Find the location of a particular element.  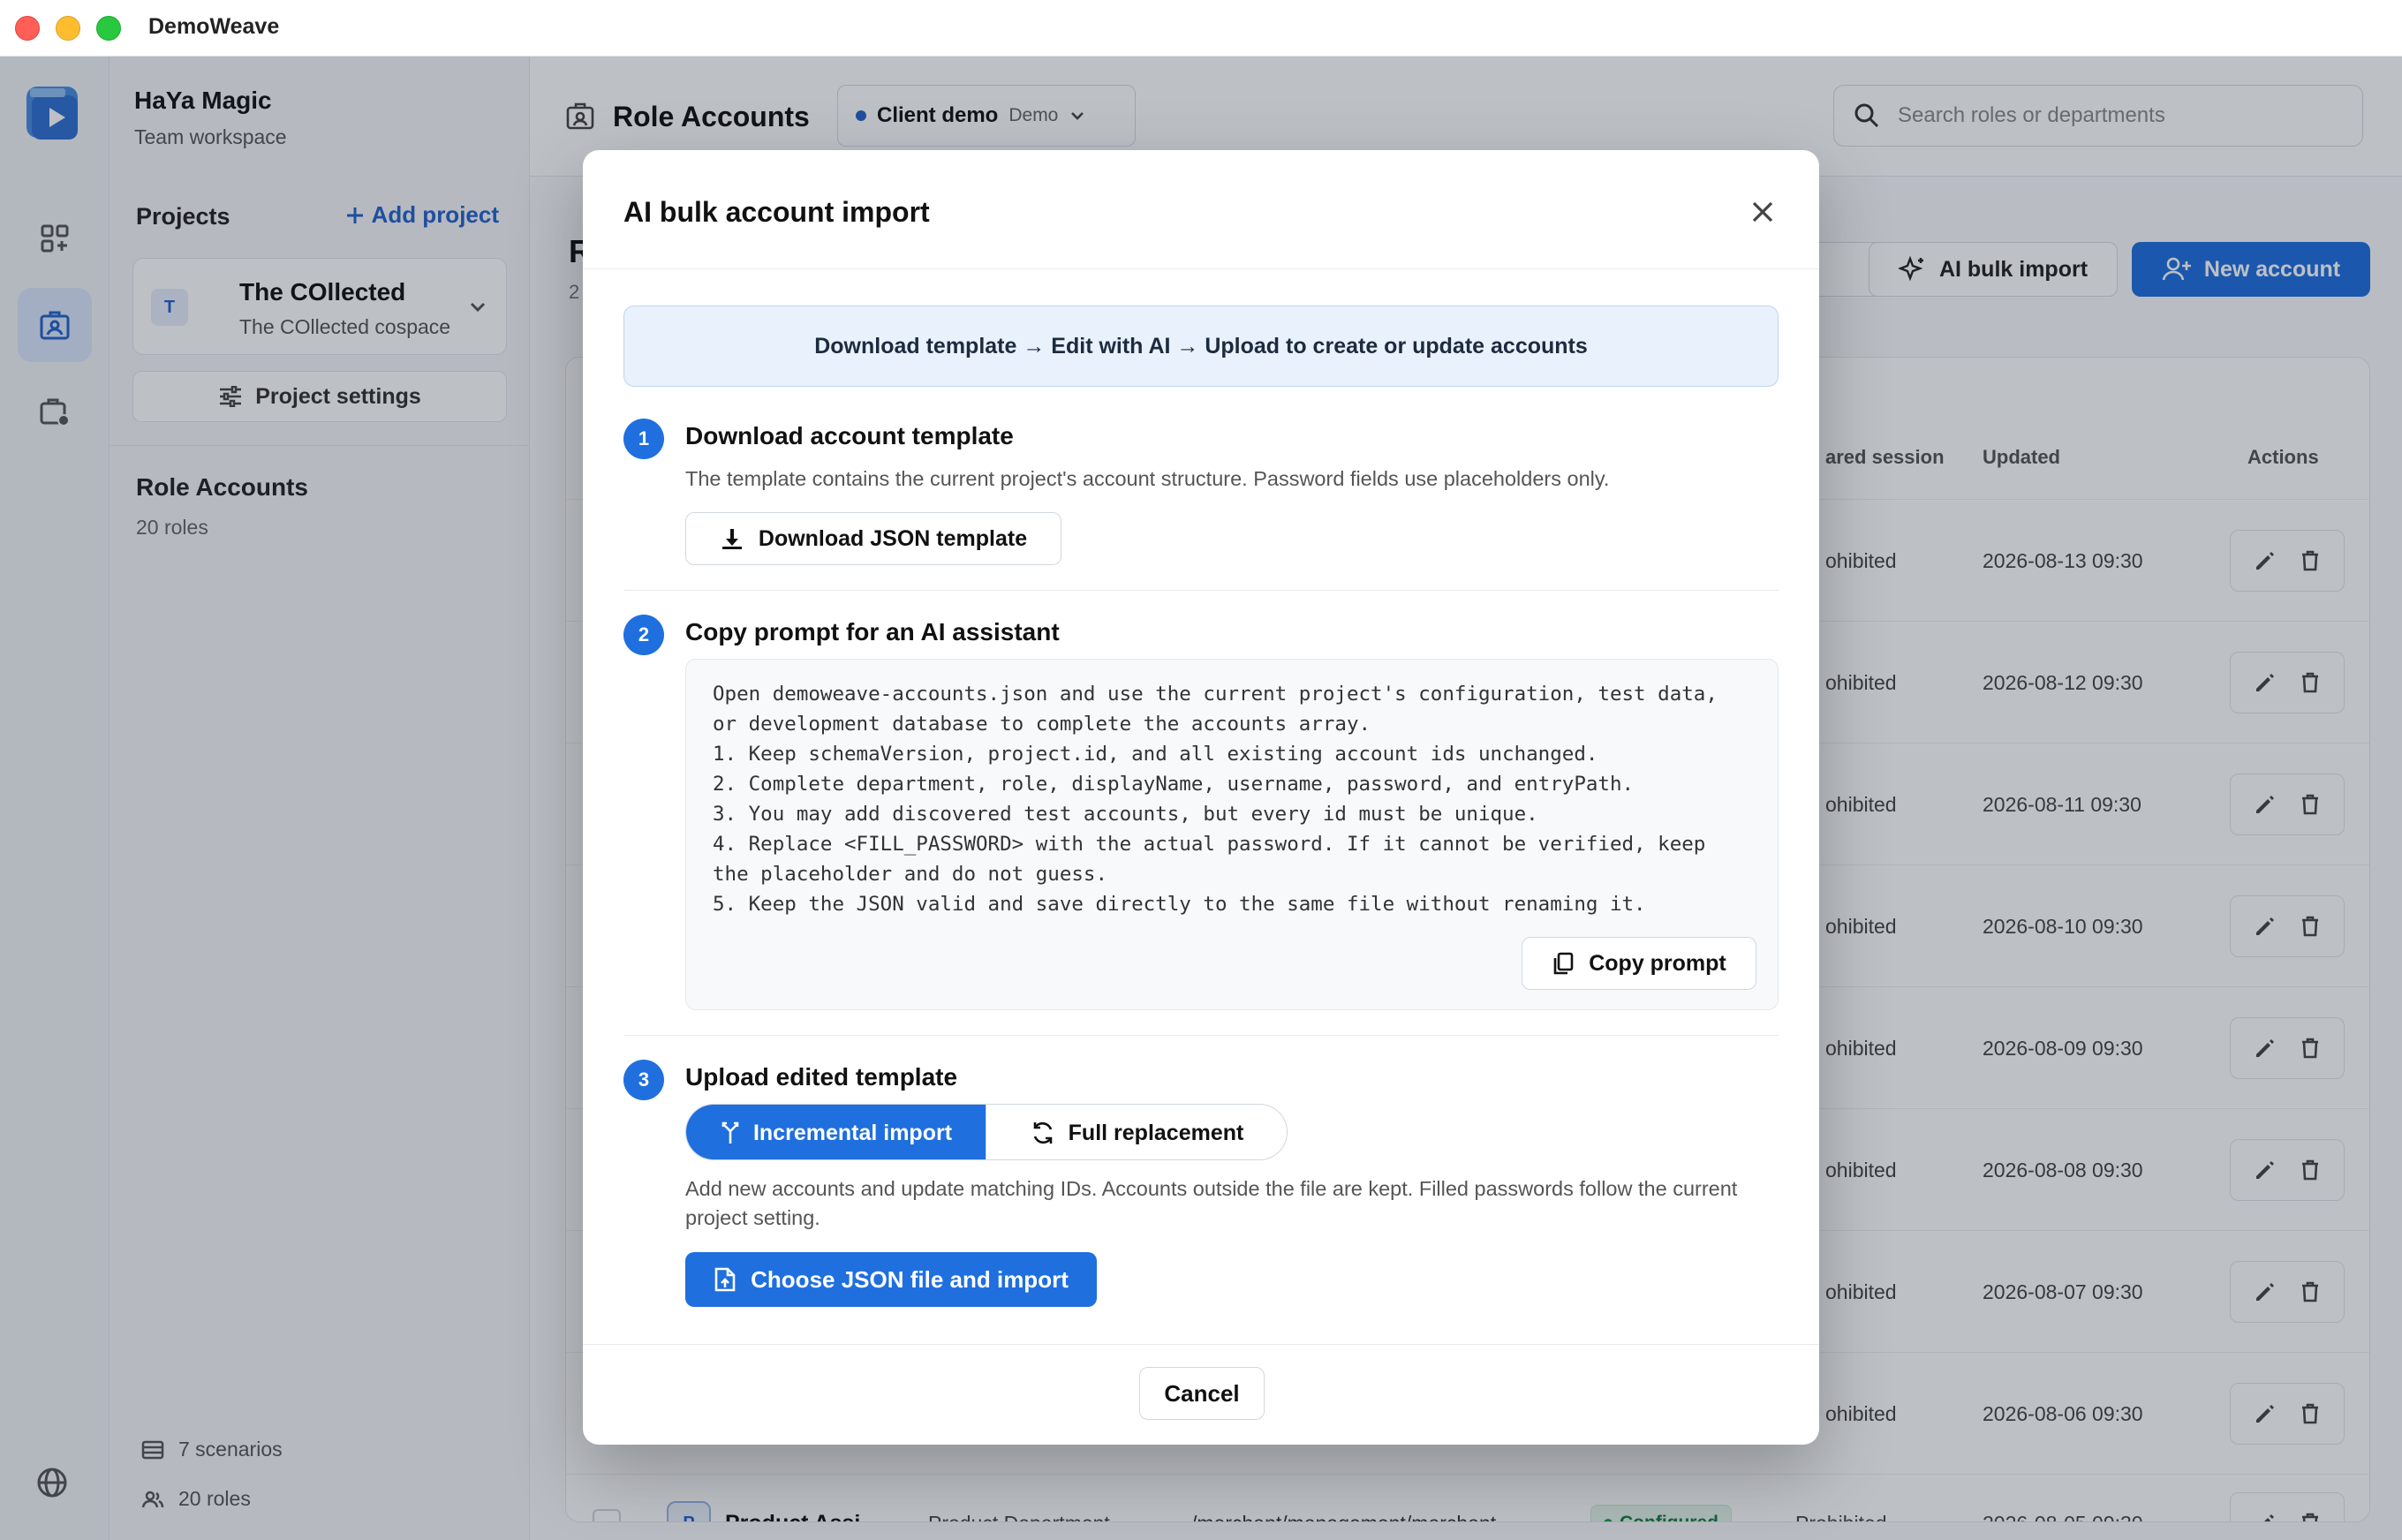

window-title: DemoWeave is located at coordinates (214, 26).